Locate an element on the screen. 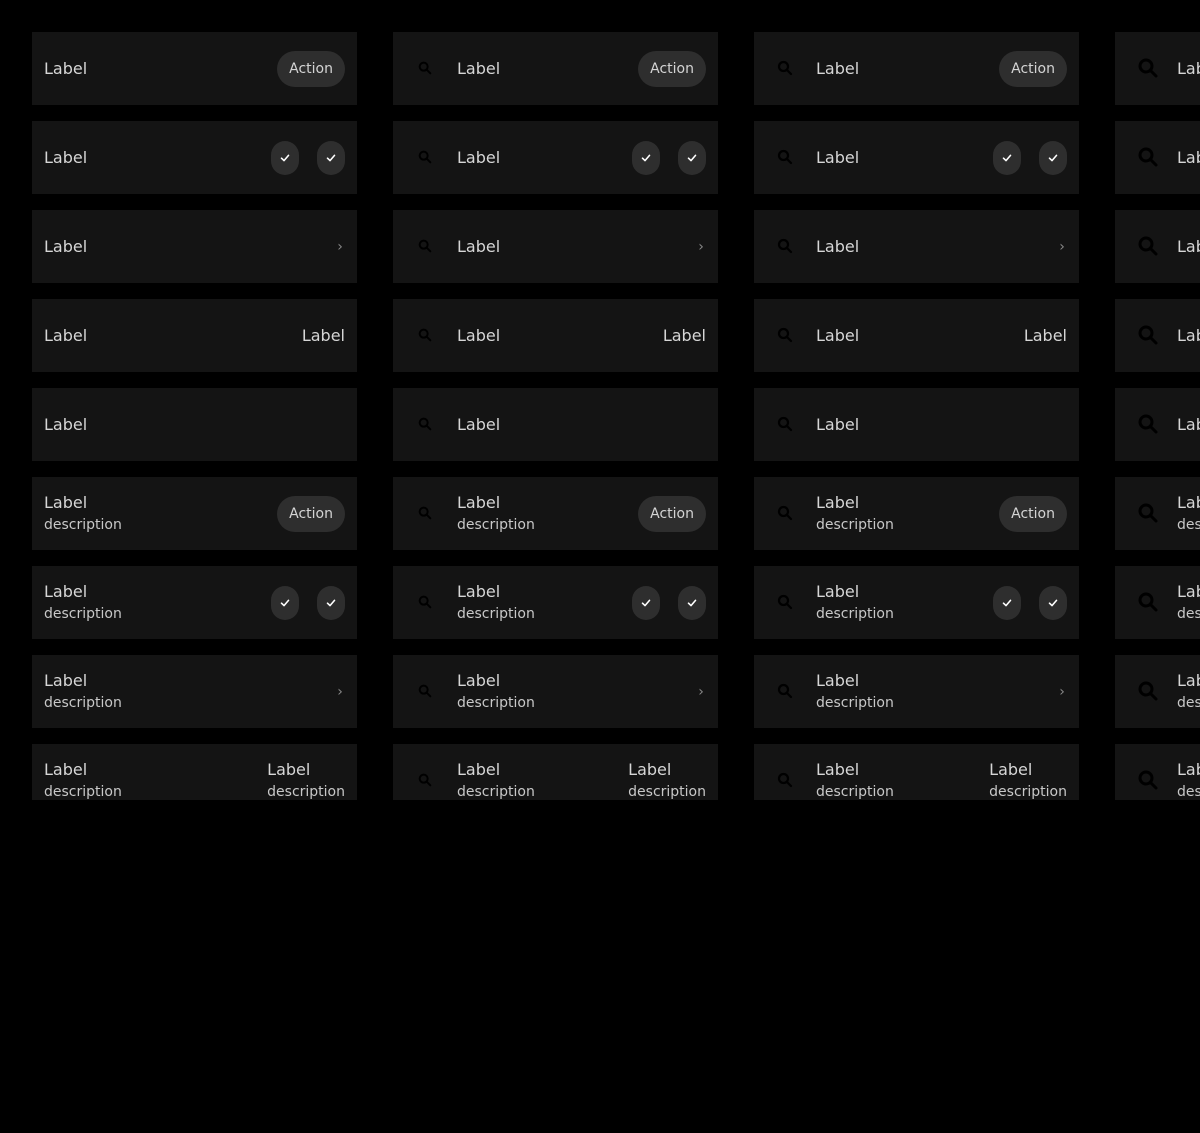  list-item: Labeldescription Action is located at coordinates (194, 513).